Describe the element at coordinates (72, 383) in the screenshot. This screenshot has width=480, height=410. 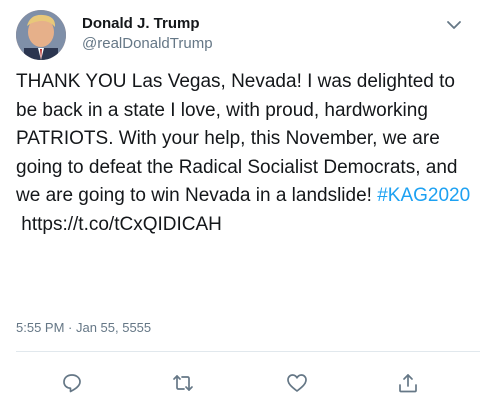
I see `reply-icon` at that location.